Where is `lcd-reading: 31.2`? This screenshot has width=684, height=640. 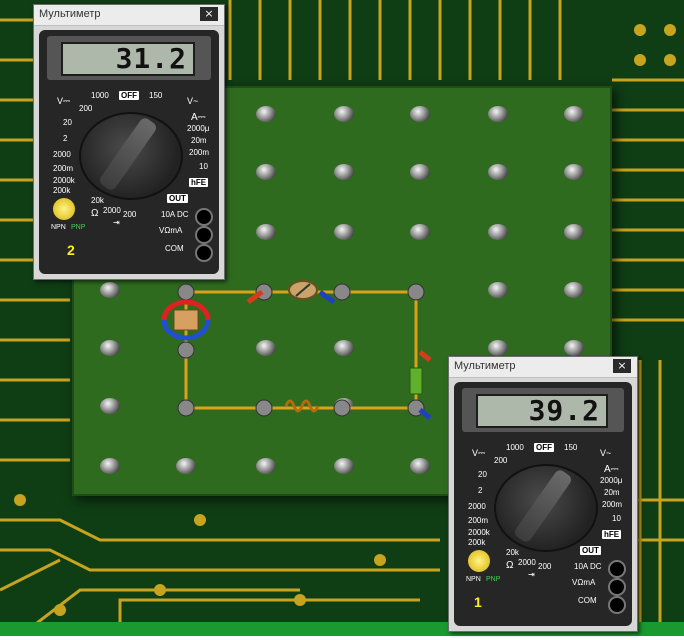 lcd-reading: 31.2 is located at coordinates (128, 59).